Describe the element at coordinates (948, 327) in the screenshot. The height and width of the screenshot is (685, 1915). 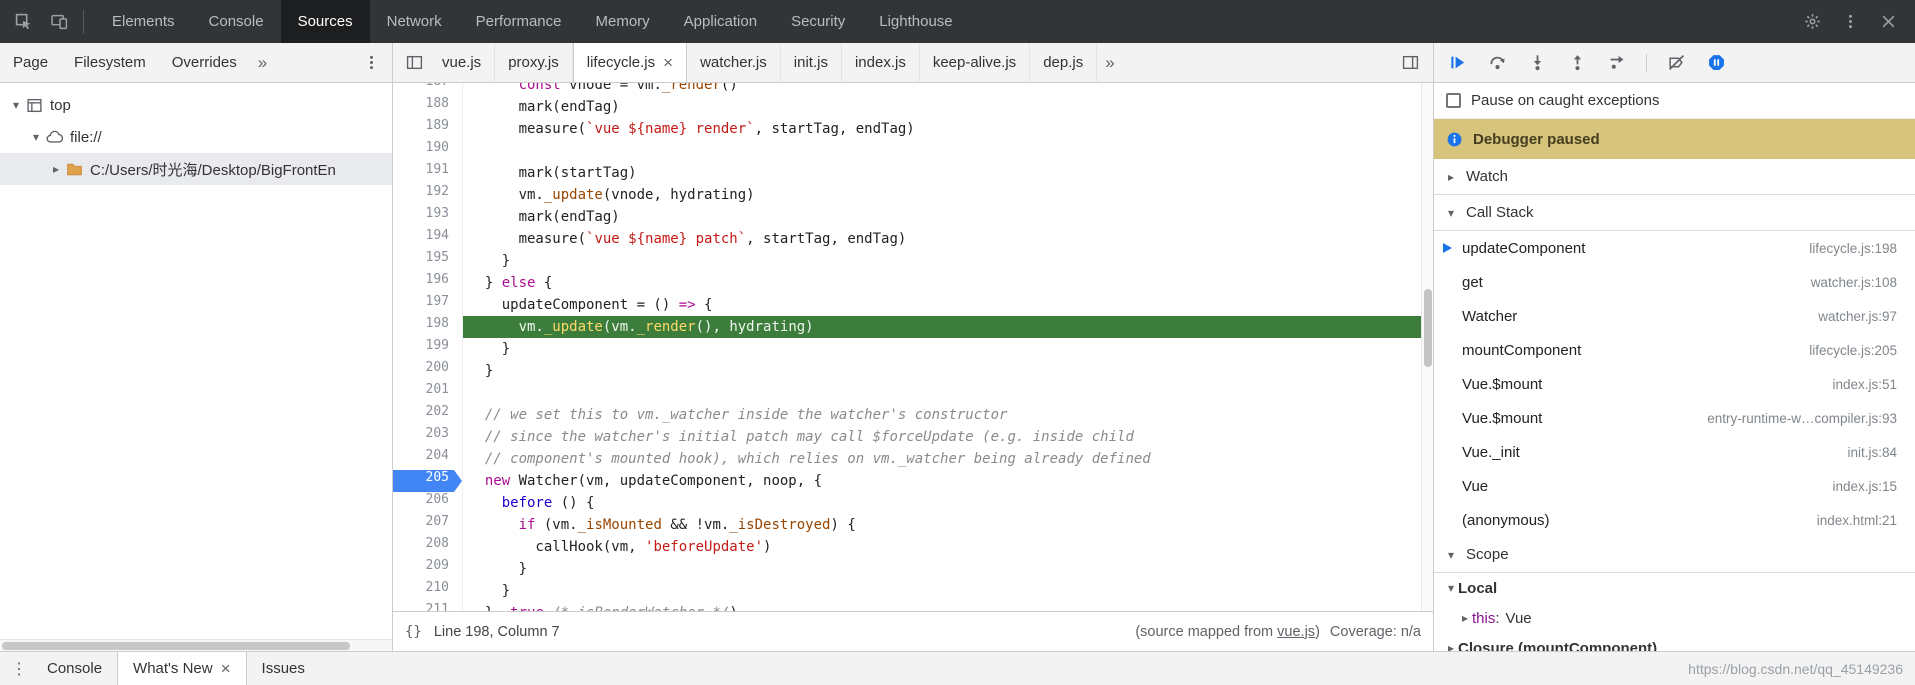
I see `code-line-198: vm._update(vm._render(), hydrating)` at that location.